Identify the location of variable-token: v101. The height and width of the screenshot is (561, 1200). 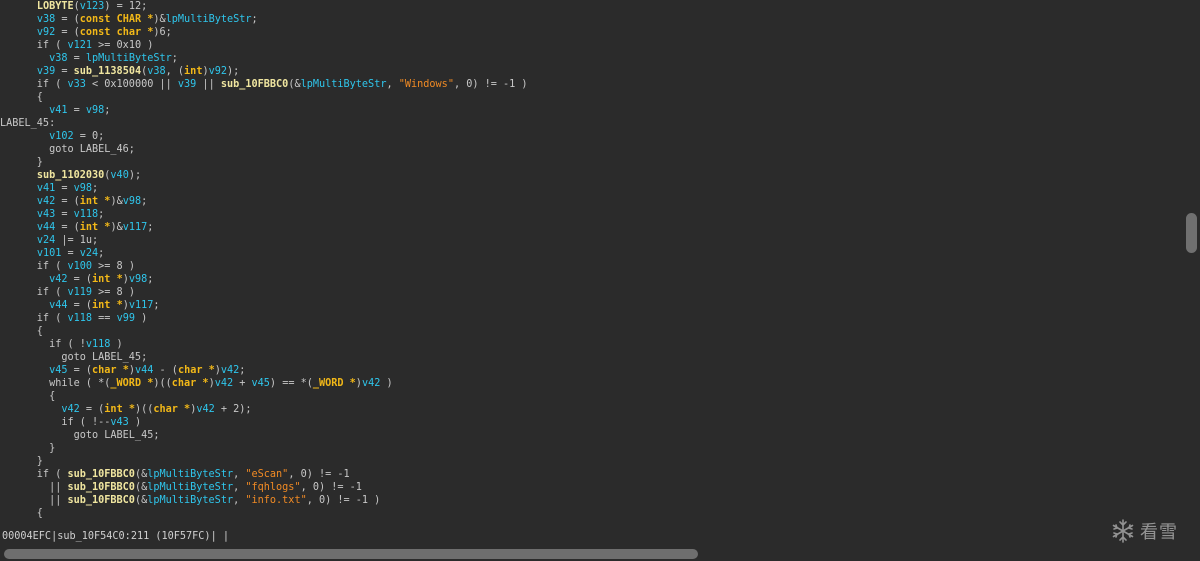
(49, 253).